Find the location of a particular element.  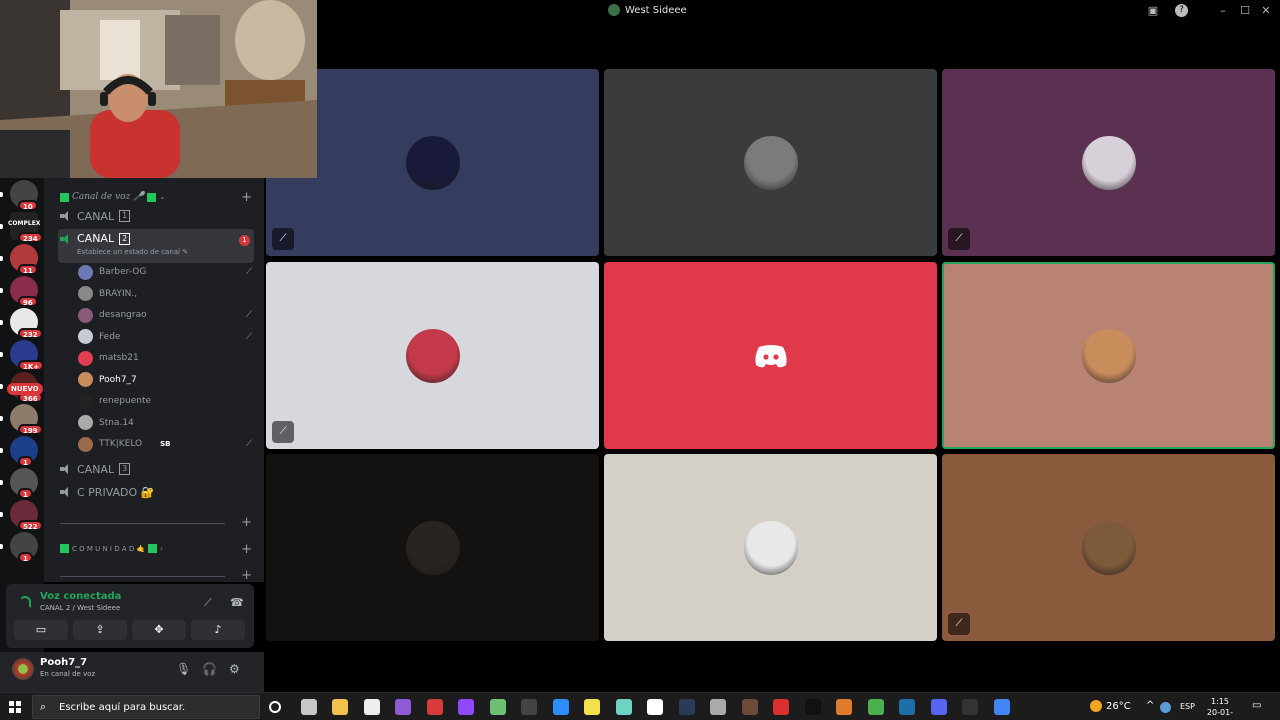

voice-member: matsb21 is located at coordinates (168, 358).